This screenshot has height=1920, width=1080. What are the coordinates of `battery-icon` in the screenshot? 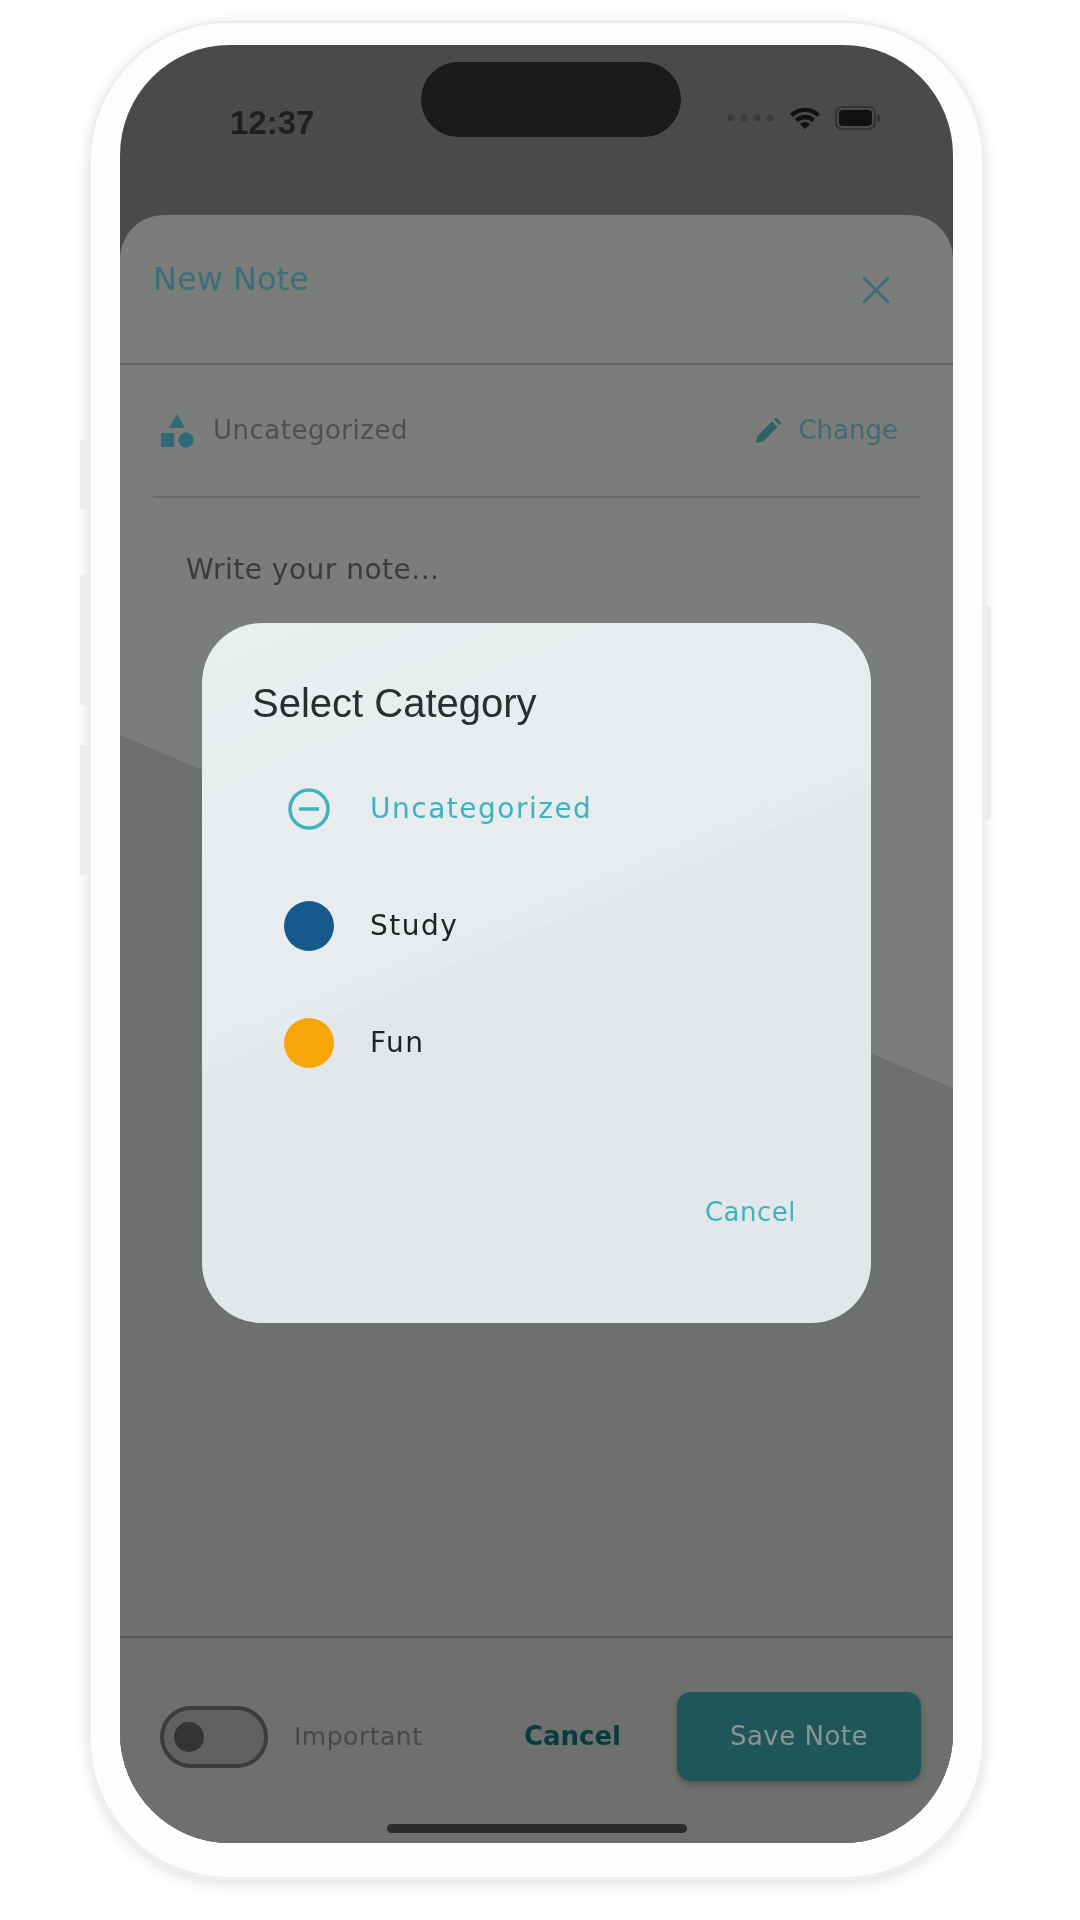 It's located at (858, 118).